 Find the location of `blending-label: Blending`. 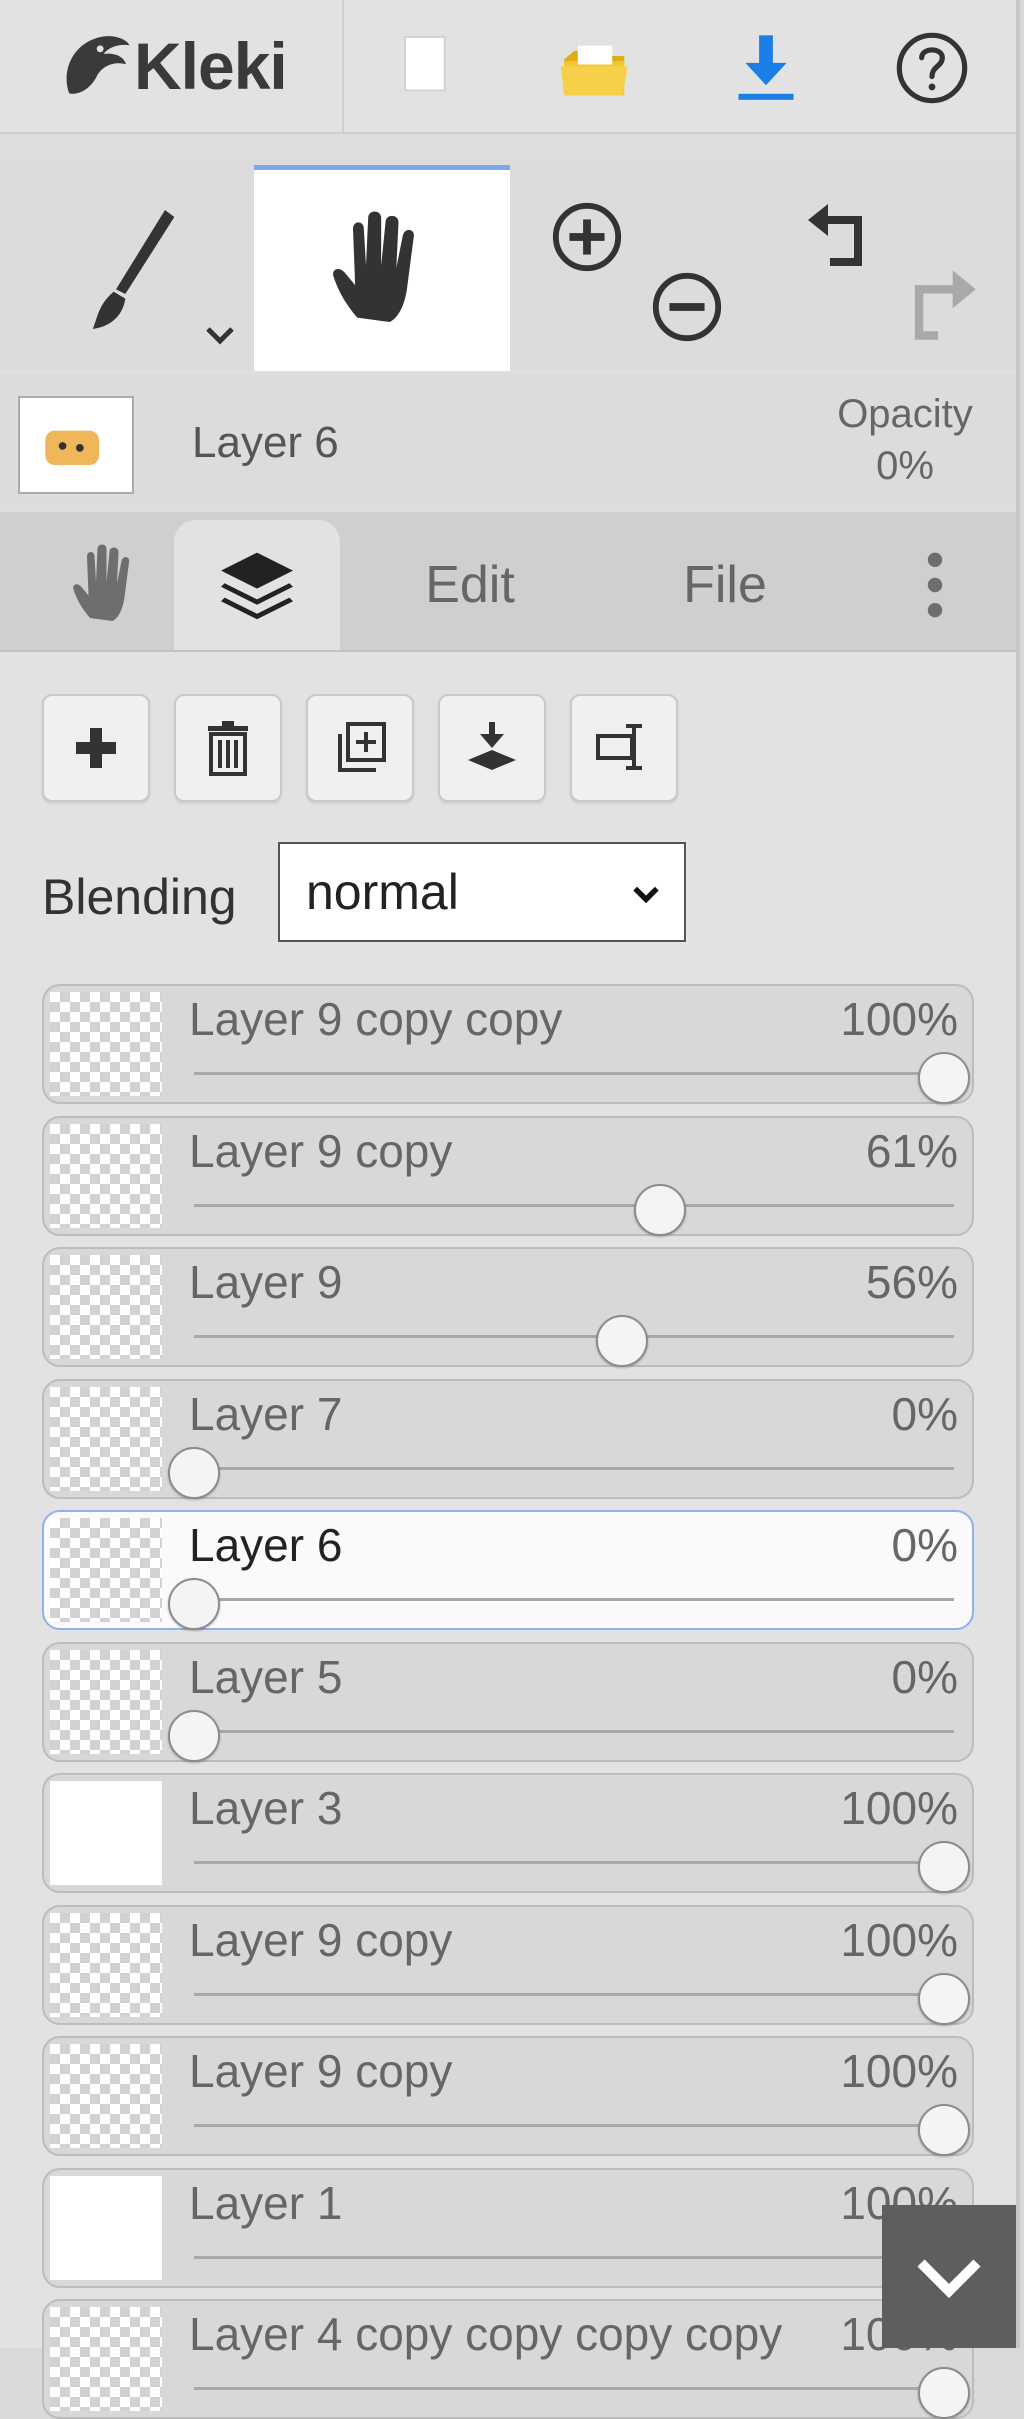

blending-label: Blending is located at coordinates (139, 897).